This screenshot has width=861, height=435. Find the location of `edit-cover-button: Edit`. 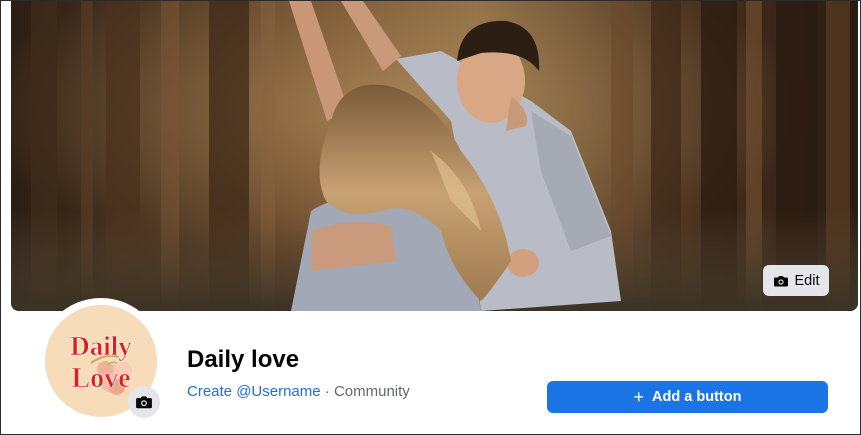

edit-cover-button: Edit is located at coordinates (796, 280).